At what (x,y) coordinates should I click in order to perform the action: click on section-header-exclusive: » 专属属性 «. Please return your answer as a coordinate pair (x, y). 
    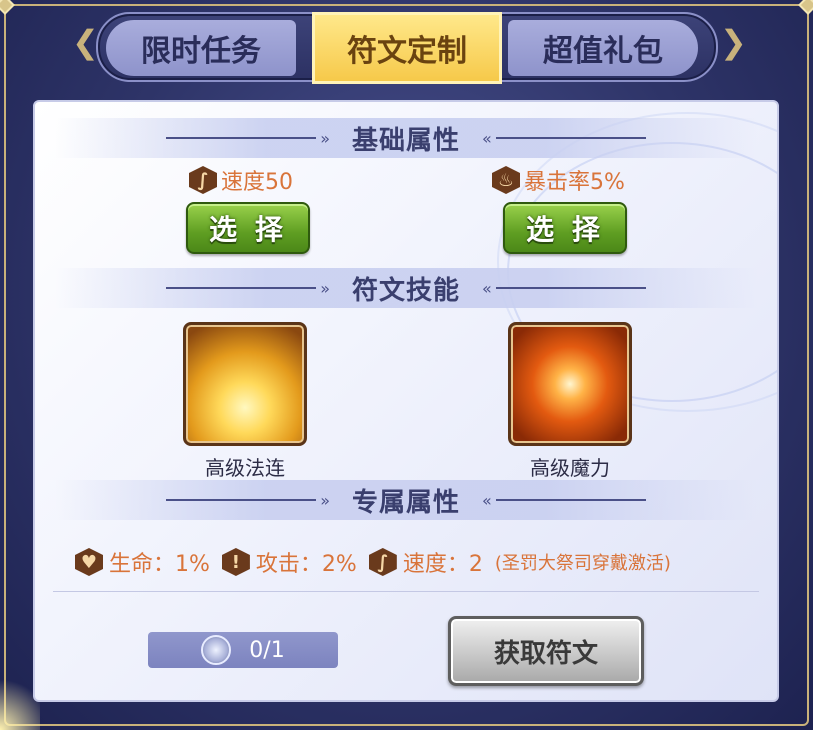
    Looking at the image, I should click on (406, 500).